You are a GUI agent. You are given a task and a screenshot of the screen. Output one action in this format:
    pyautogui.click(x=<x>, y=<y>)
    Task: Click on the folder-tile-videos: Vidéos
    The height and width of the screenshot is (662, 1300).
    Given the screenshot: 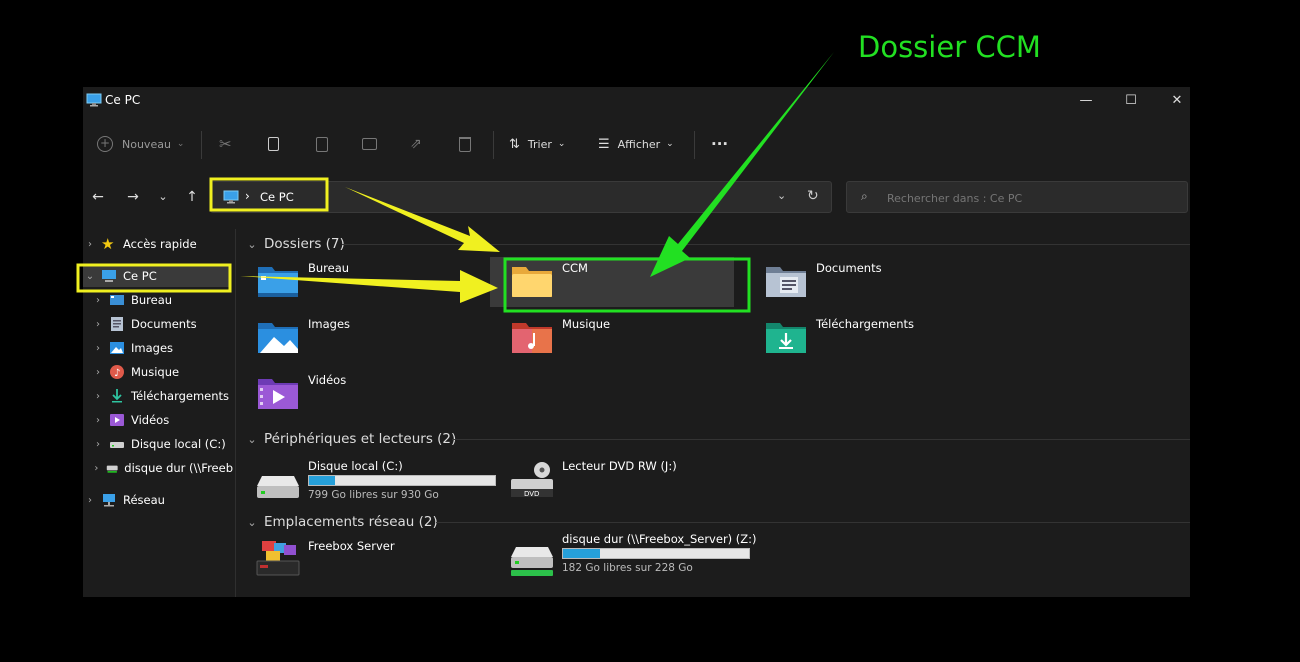 What is the action you would take?
    pyautogui.click(x=358, y=394)
    